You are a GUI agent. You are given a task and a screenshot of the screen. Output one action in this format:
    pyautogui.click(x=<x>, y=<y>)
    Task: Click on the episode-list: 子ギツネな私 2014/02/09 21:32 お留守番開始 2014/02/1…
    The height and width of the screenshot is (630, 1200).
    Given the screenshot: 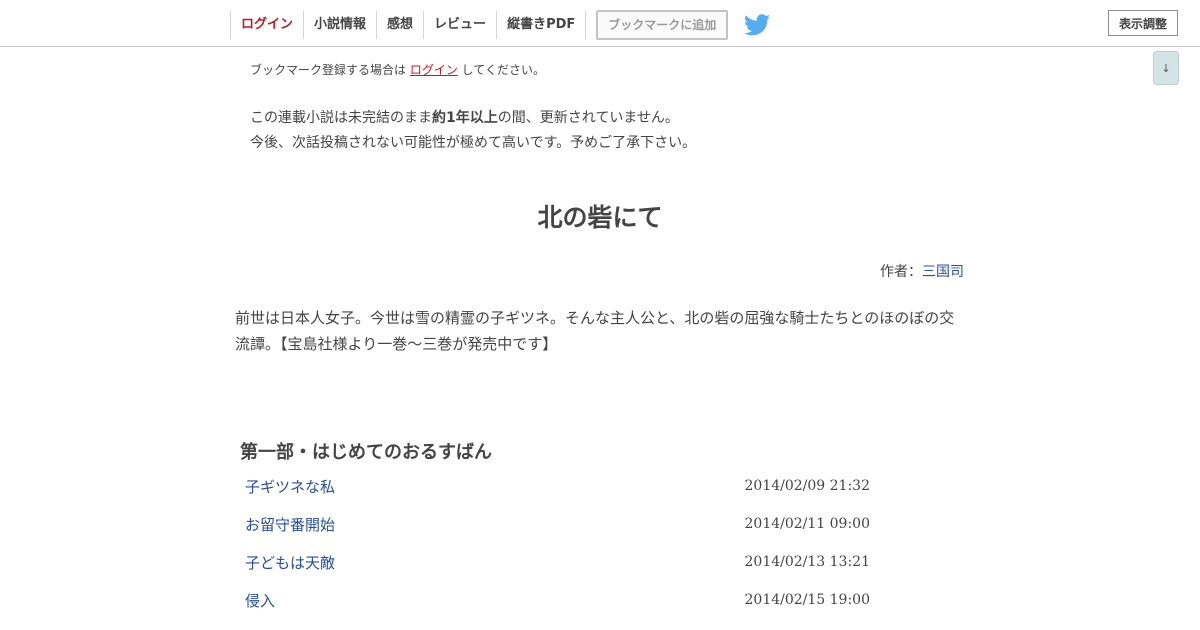 What is the action you would take?
    pyautogui.click(x=560, y=543)
    